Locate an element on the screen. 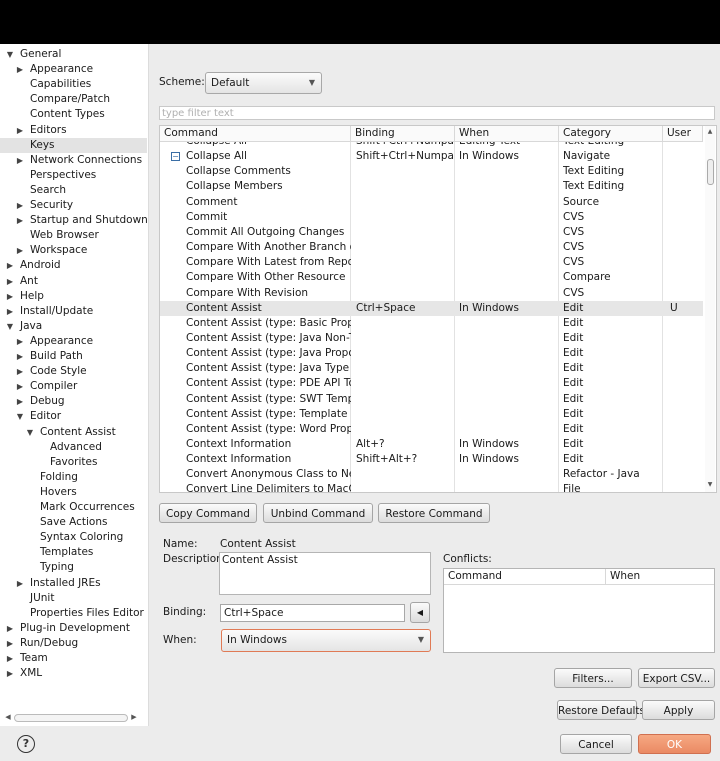 The height and width of the screenshot is (761, 720). table-row: Comment Source is located at coordinates (431, 202).